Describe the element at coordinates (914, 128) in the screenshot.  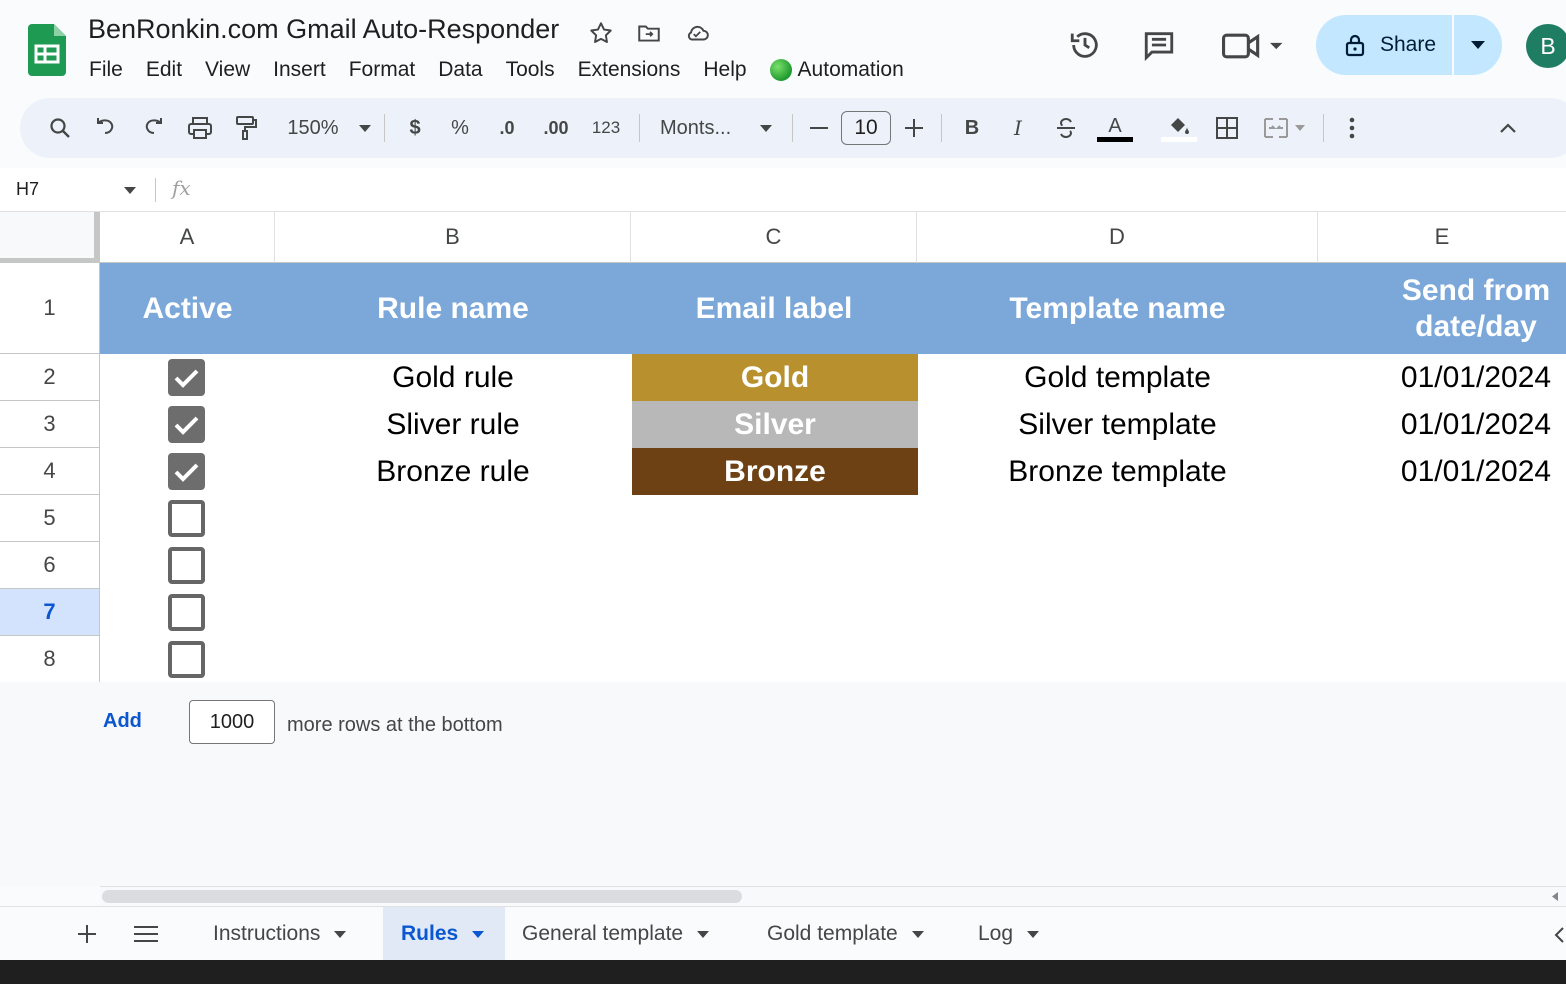
I see `increase-font-size-button` at that location.